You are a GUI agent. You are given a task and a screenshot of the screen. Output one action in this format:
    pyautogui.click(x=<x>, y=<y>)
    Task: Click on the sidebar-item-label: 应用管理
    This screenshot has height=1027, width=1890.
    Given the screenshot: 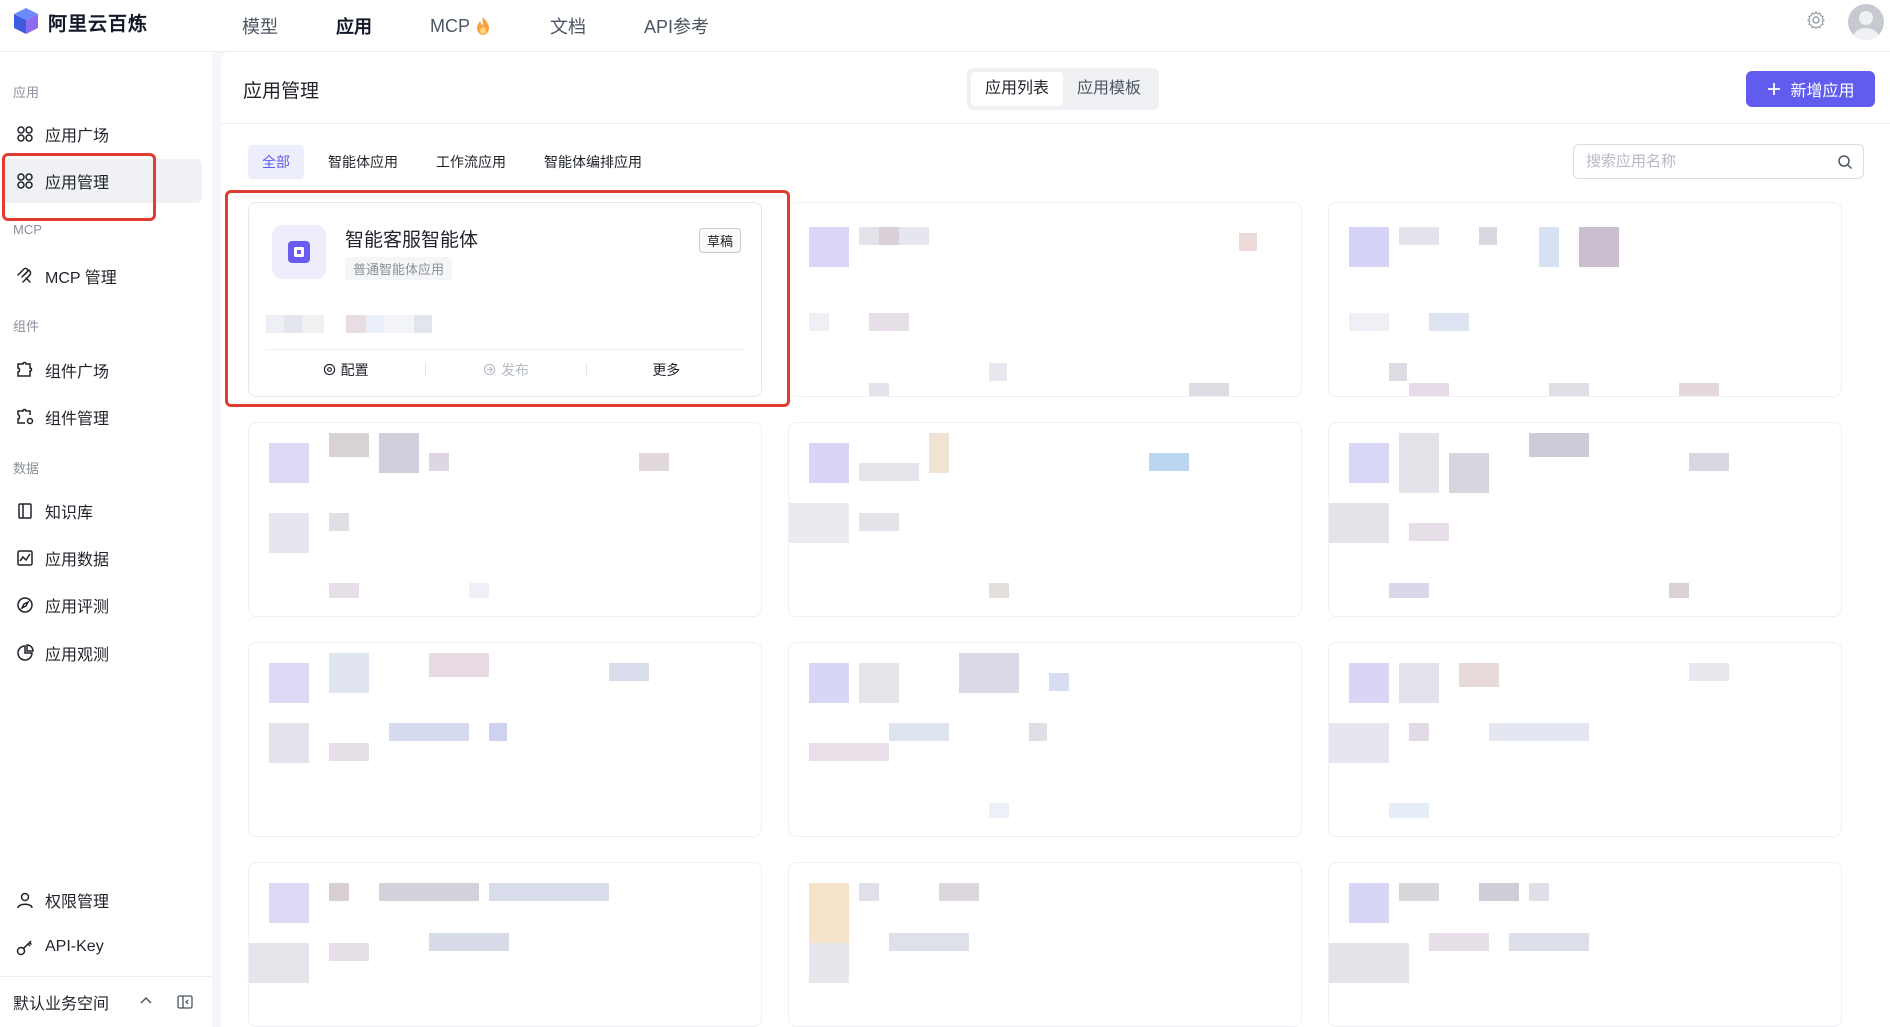 What is the action you would take?
    pyautogui.click(x=77, y=183)
    